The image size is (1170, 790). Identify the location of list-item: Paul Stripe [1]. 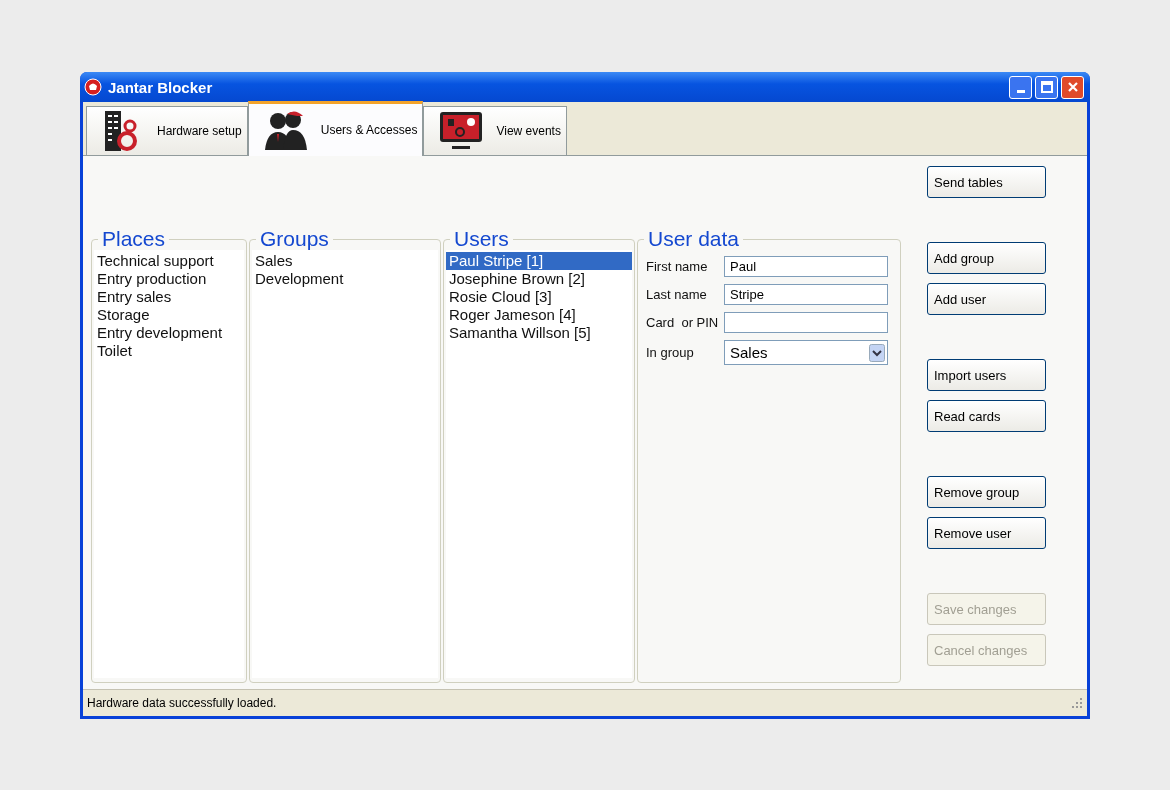
(539, 261).